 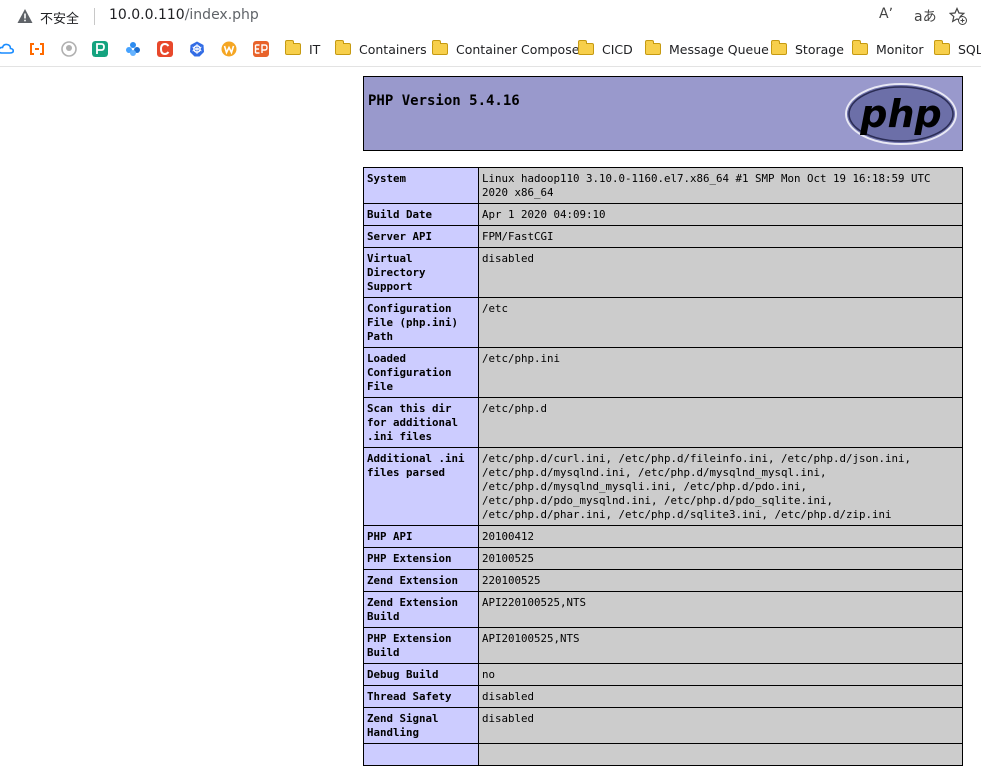 I want to click on table-row: PHP Extension Build API20100525,NTS, so click(x=663, y=645).